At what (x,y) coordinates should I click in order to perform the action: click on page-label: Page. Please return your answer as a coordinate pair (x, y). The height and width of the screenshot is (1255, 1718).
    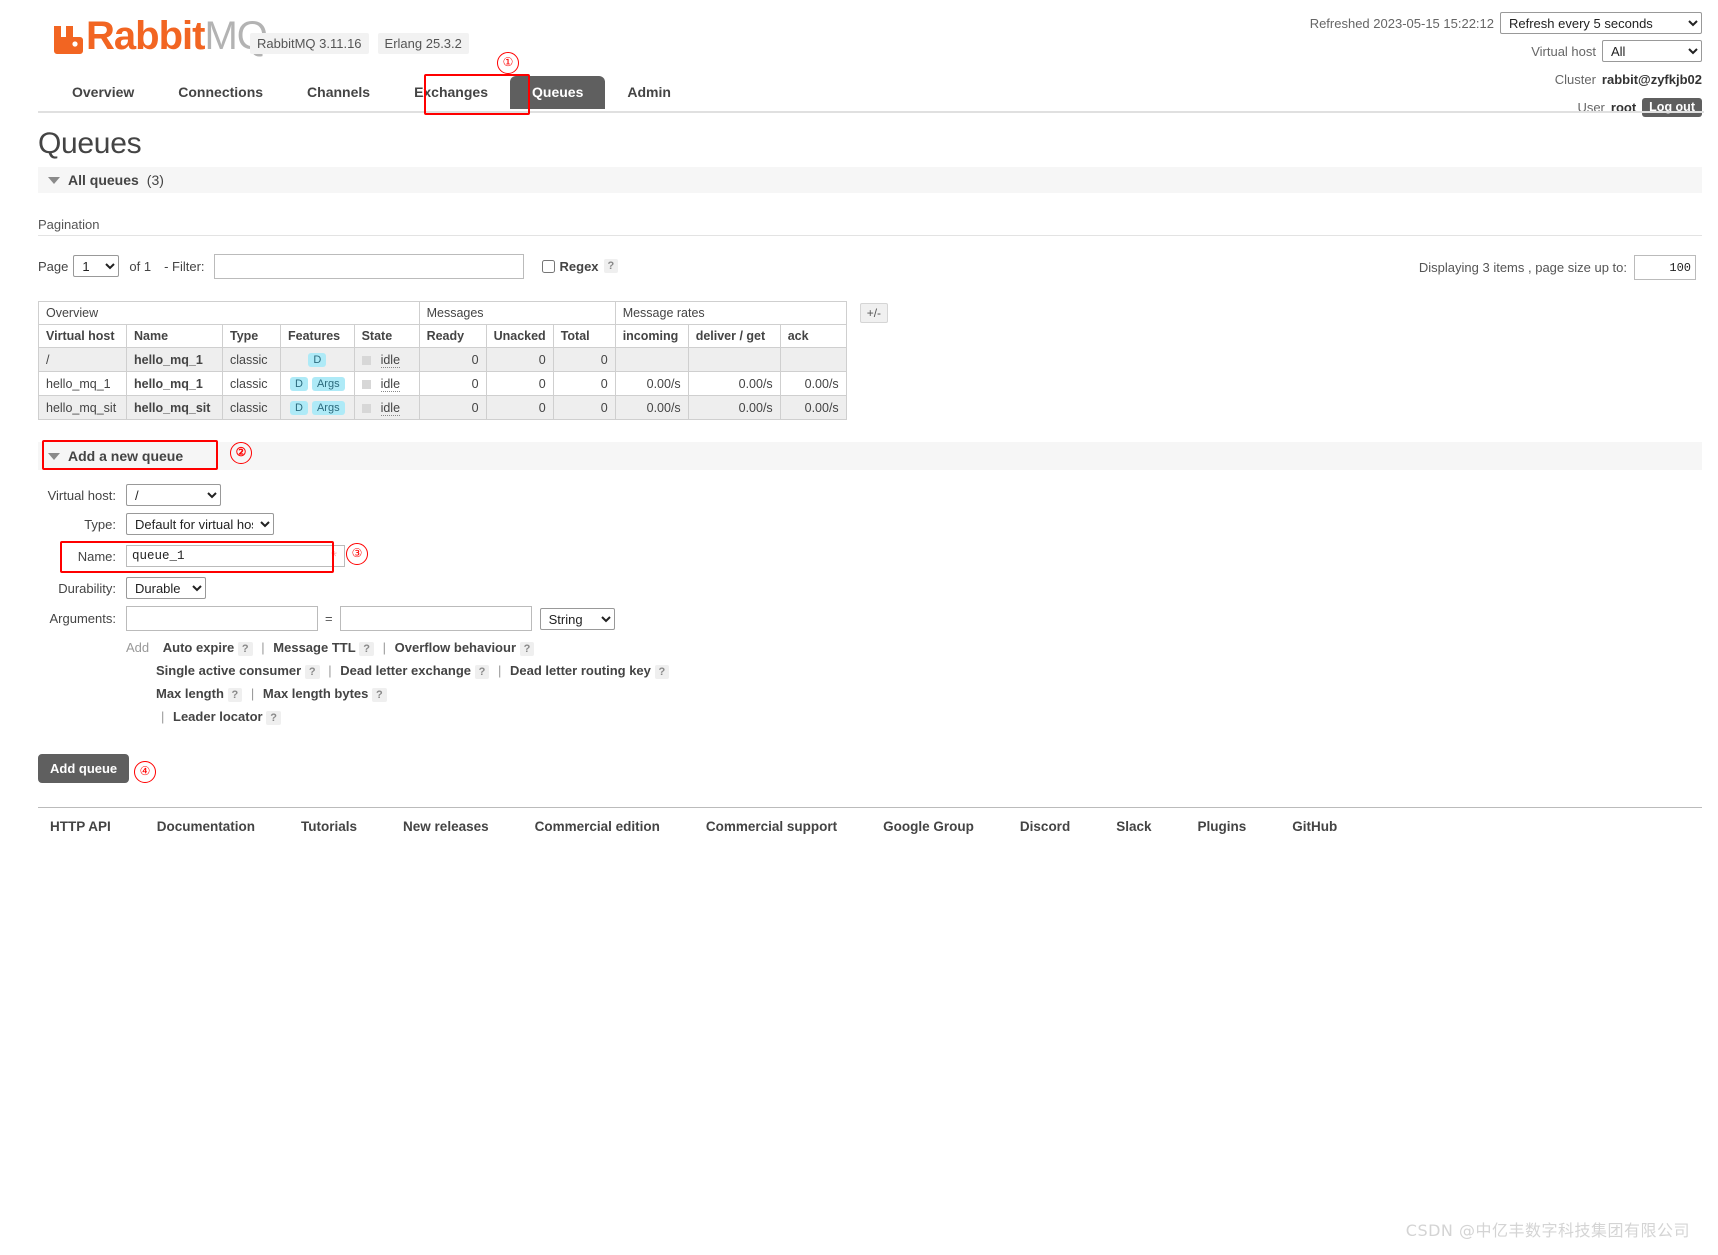
    Looking at the image, I should click on (53, 266).